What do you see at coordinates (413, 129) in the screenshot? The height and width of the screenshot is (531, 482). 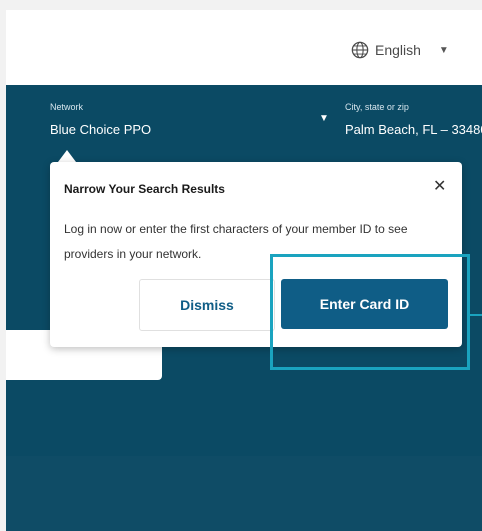 I see `location-value: Palm Beach, FL – 33480` at bounding box center [413, 129].